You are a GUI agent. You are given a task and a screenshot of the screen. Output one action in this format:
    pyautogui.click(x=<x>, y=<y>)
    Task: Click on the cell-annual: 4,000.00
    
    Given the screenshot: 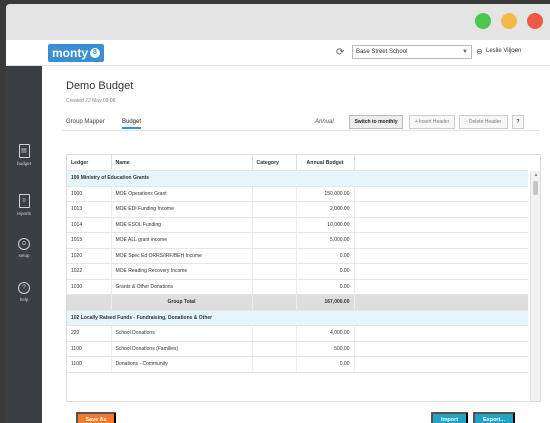 What is the action you would take?
    pyautogui.click(x=325, y=333)
    